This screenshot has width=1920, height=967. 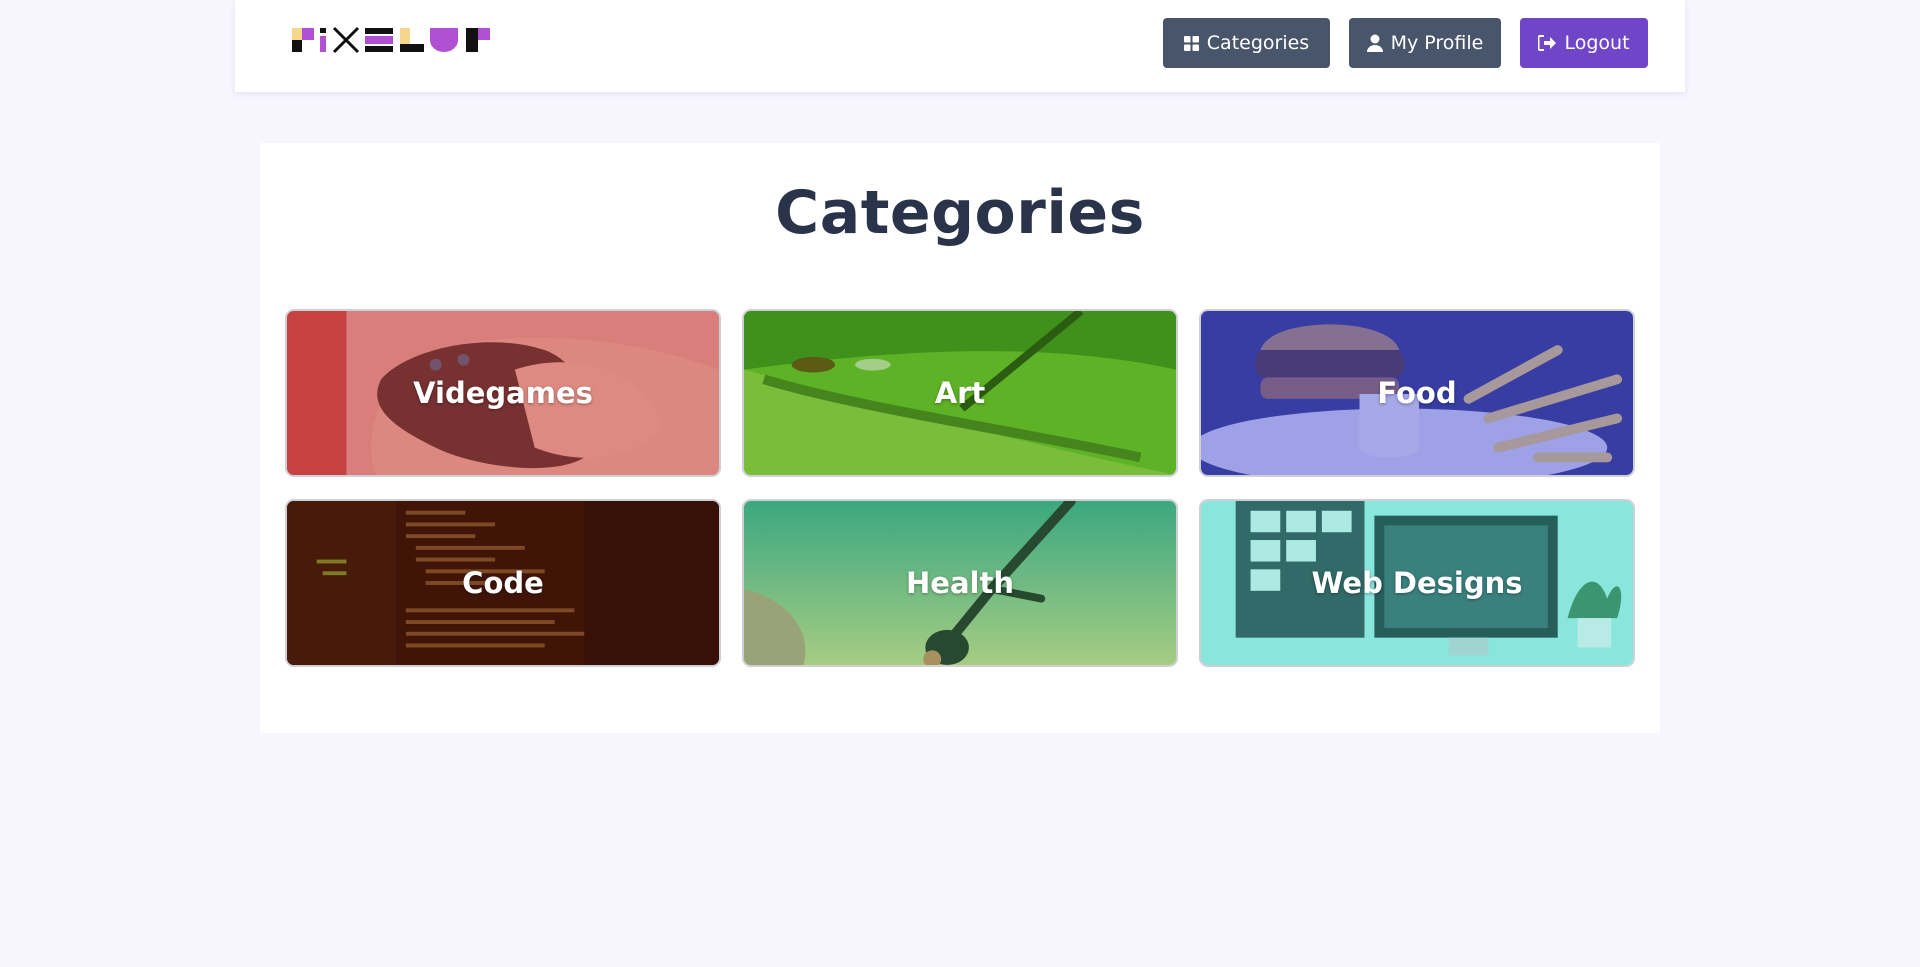 I want to click on category-label: Videgames, so click(x=503, y=393).